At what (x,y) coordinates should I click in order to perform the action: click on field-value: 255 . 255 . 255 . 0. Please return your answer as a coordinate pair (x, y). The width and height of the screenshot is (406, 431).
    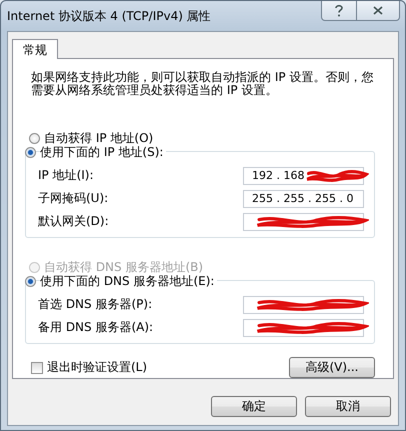
    Looking at the image, I should click on (303, 198).